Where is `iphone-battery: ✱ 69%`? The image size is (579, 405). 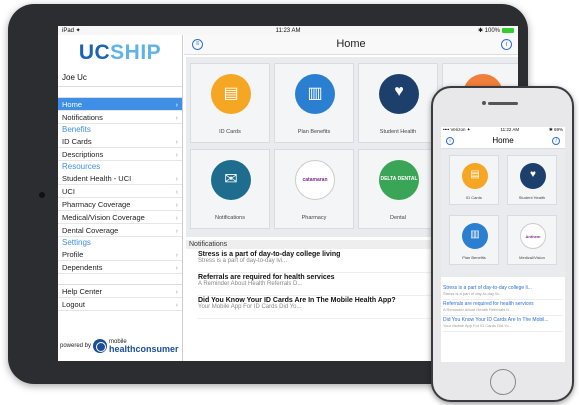
iphone-battery: ✱ 69% is located at coordinates (555, 129).